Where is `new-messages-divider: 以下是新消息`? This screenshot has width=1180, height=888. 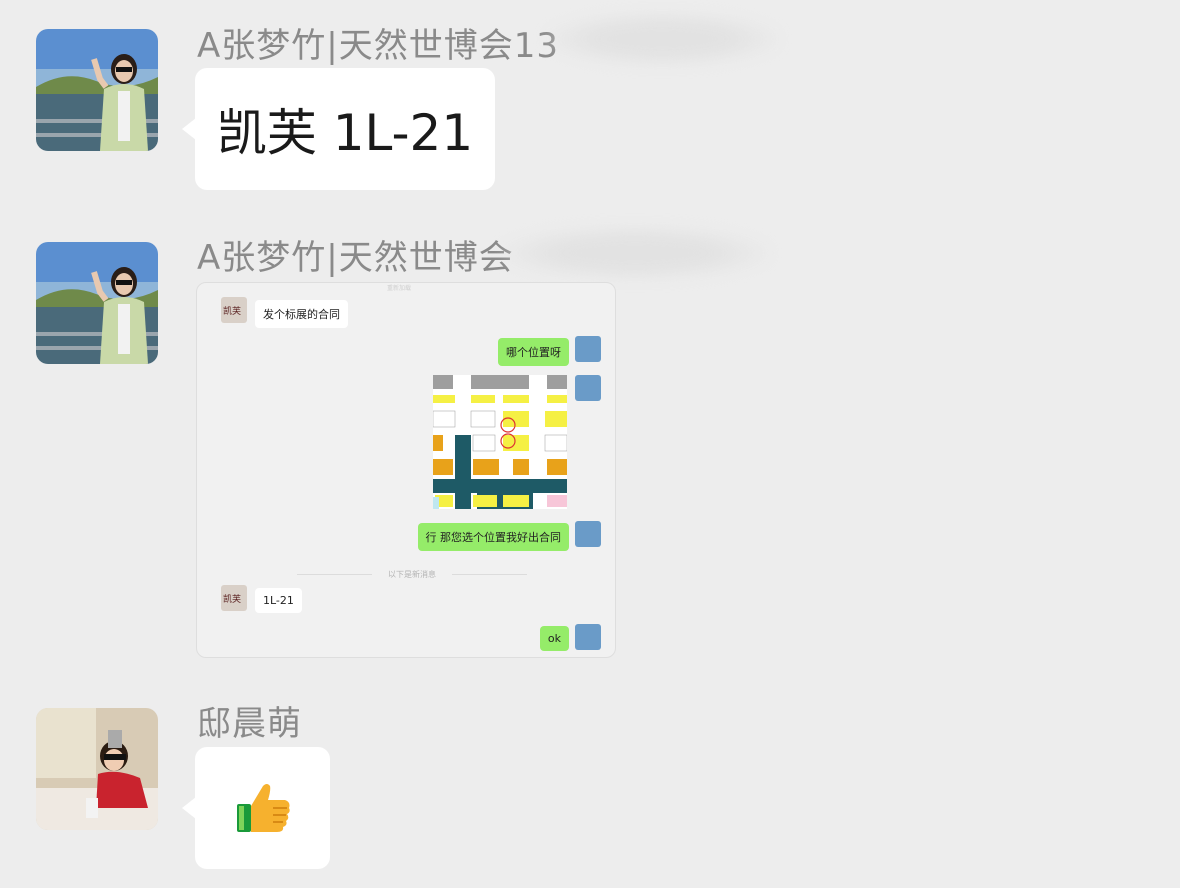
new-messages-divider: 以下是新消息 is located at coordinates (412, 574).